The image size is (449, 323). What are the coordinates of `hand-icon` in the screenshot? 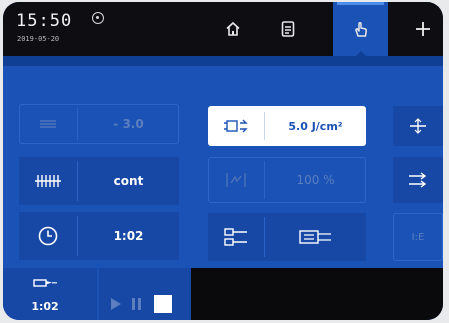 It's located at (360, 29).